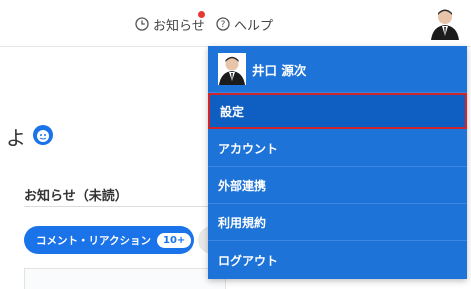 Image resolution: width=471 pixels, height=289 pixels. Describe the element at coordinates (232, 111) in the screenshot. I see `menu-item-label: 設定` at that location.